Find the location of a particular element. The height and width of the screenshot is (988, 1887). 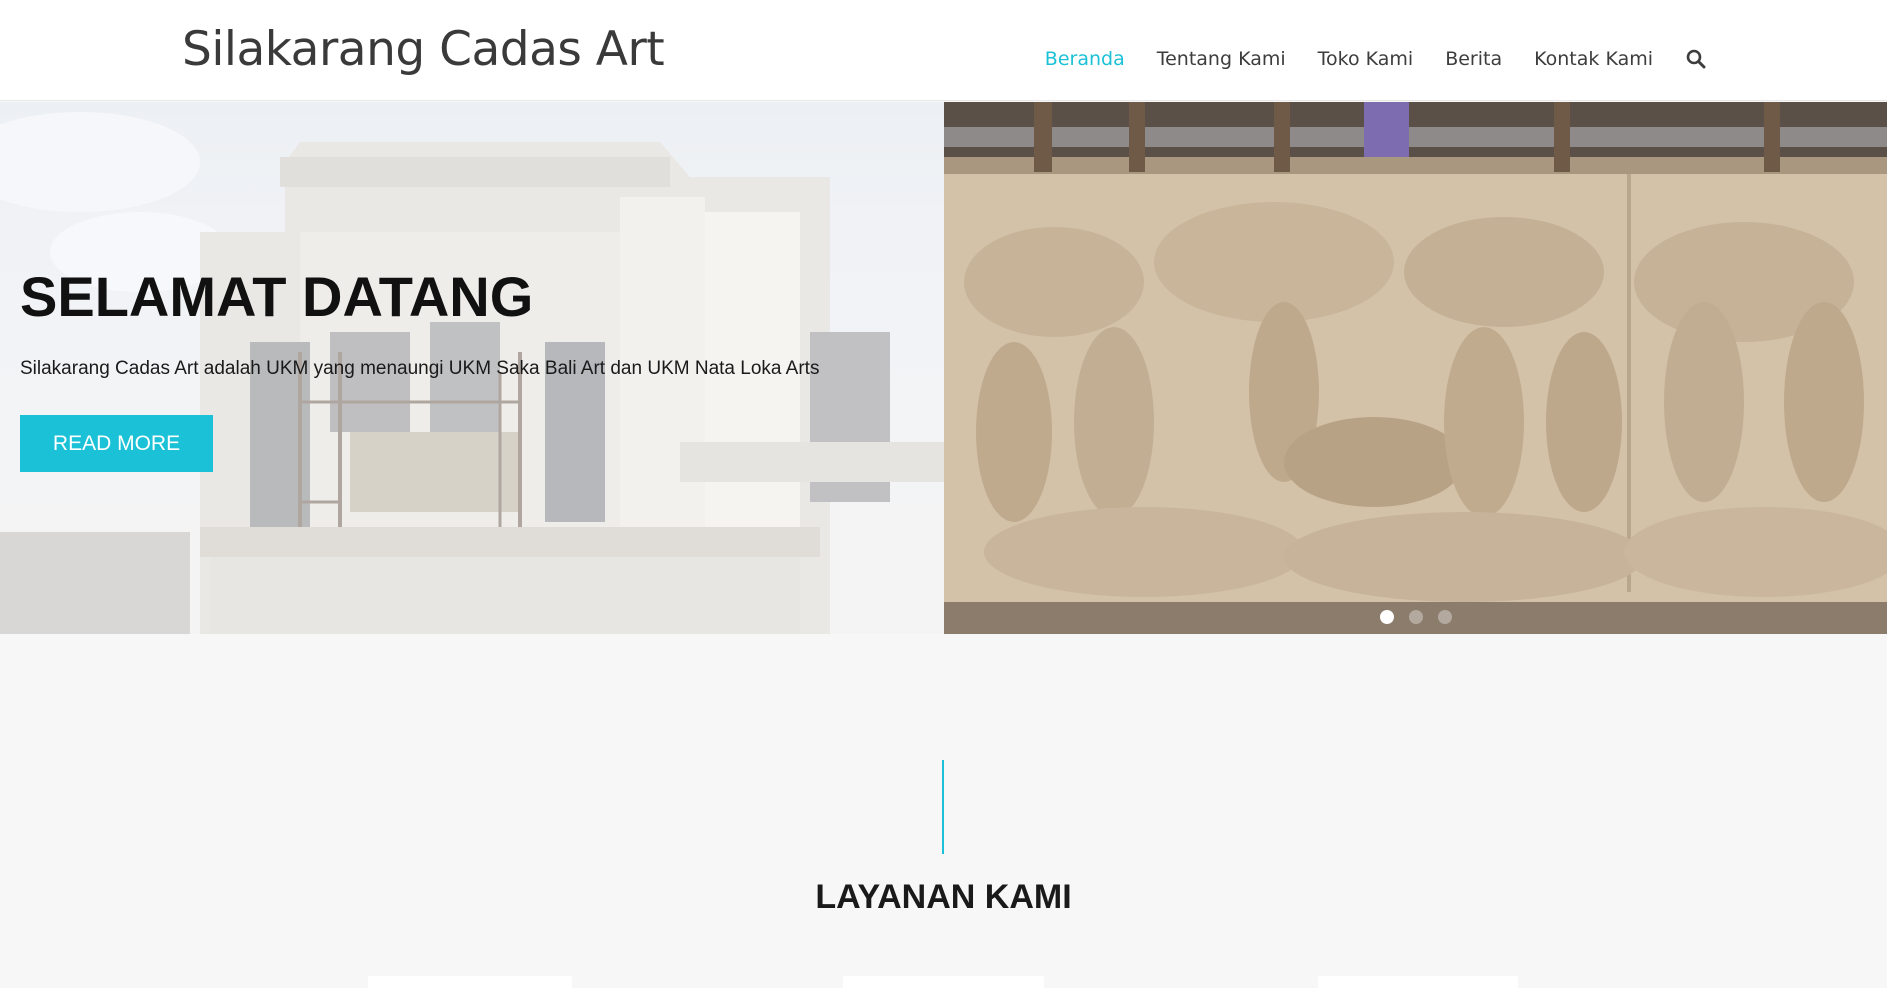

nav-item-kontak-kami: Kontak Kami is located at coordinates (1593, 59).